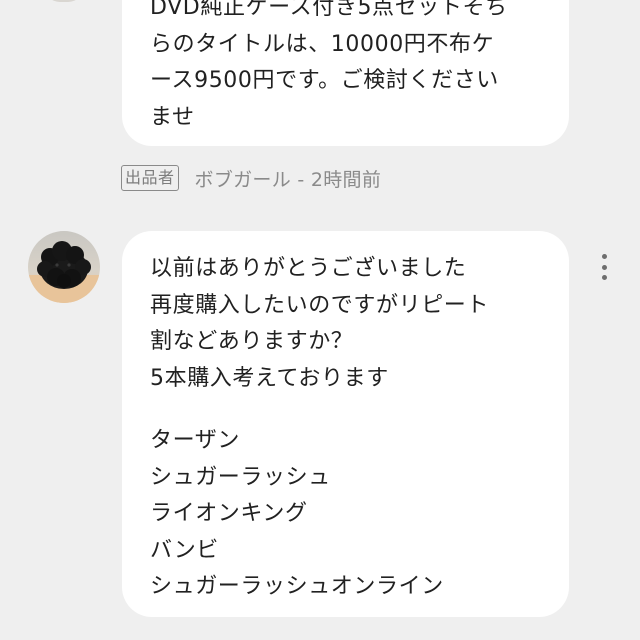 Image resolution: width=640 pixels, height=640 pixels. I want to click on previous-user-avatar, so click(64, 1).